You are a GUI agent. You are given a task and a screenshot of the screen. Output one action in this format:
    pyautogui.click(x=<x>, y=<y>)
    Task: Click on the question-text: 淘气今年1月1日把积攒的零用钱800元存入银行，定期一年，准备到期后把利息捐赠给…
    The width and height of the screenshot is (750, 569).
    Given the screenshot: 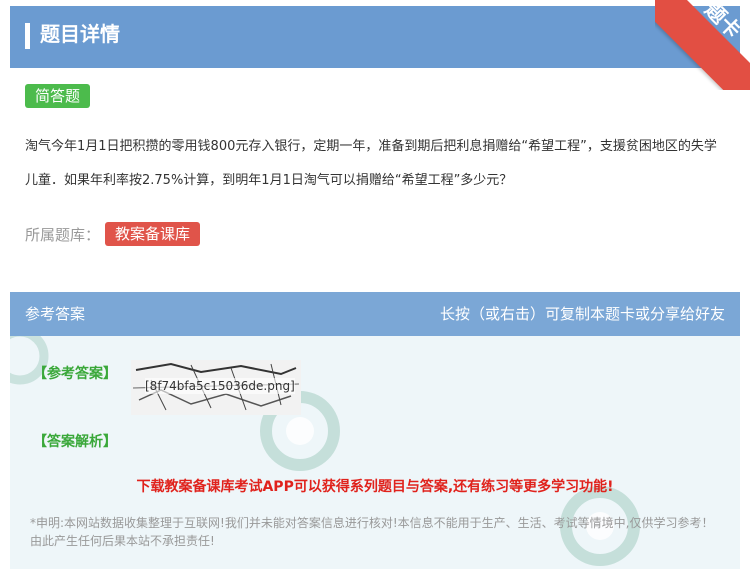 What is the action you would take?
    pyautogui.click(x=371, y=163)
    